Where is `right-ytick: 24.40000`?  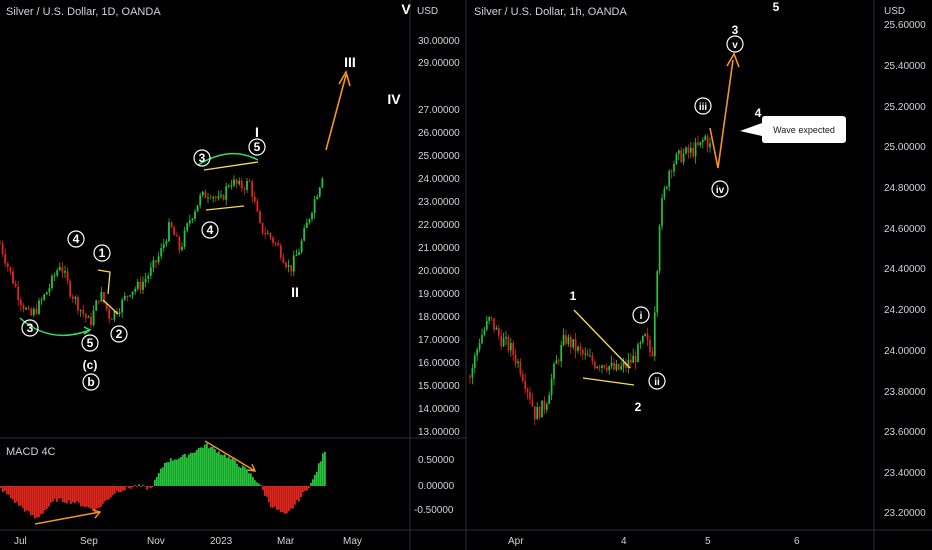
right-ytick: 24.40000 is located at coordinates (905, 269).